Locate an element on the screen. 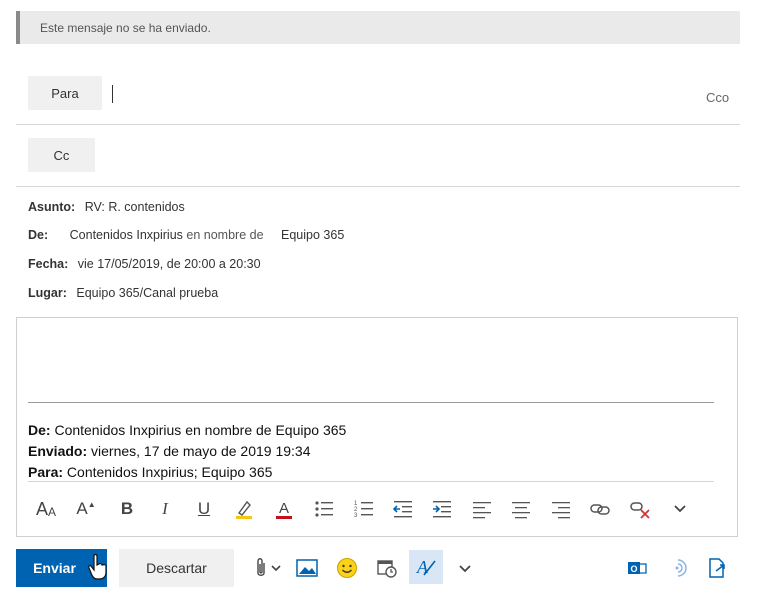  more-icon is located at coordinates (680, 509).